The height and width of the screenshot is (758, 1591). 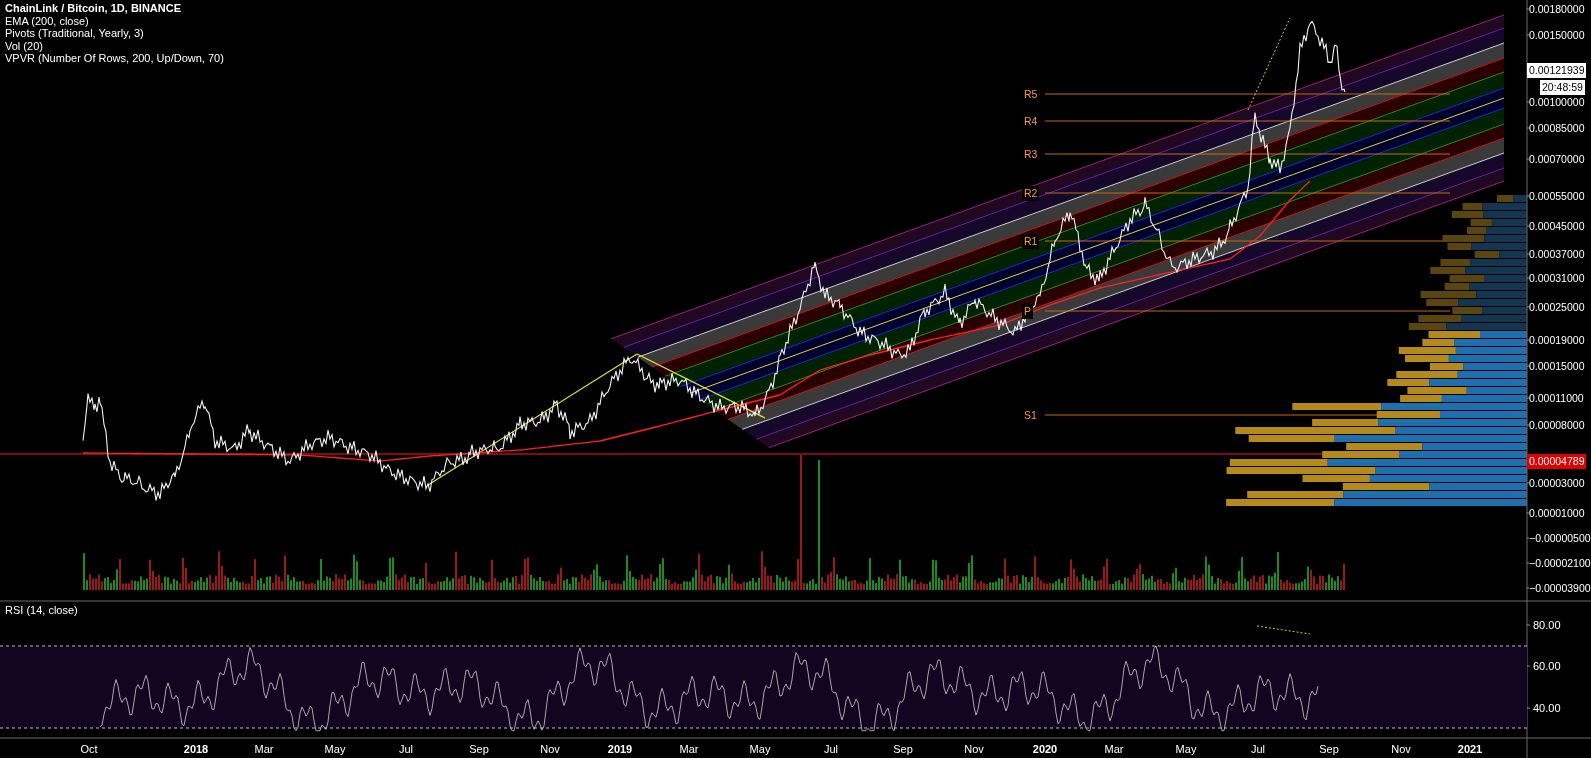 I want to click on indicator-label: Pivots (Traditional, Yearly, 3), so click(x=74, y=34).